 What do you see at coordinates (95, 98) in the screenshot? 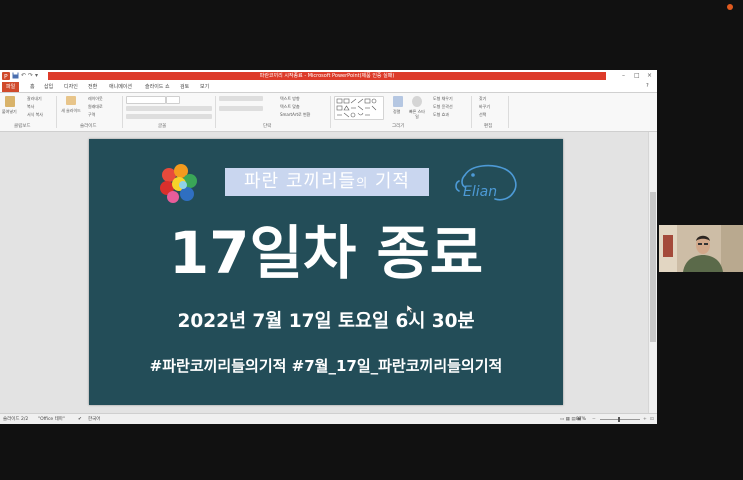
I see `layout-button: 레이아웃` at bounding box center [95, 98].